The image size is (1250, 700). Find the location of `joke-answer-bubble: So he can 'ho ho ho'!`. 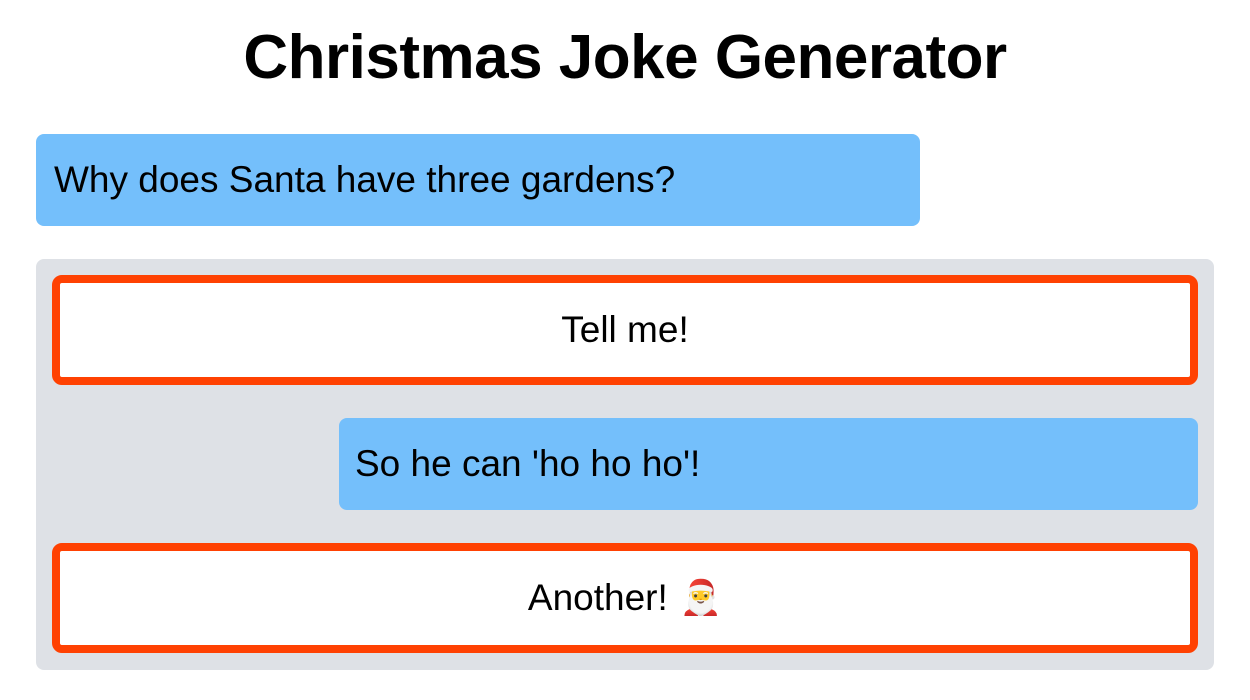

joke-answer-bubble: So he can 'ho ho ho'! is located at coordinates (768, 464).